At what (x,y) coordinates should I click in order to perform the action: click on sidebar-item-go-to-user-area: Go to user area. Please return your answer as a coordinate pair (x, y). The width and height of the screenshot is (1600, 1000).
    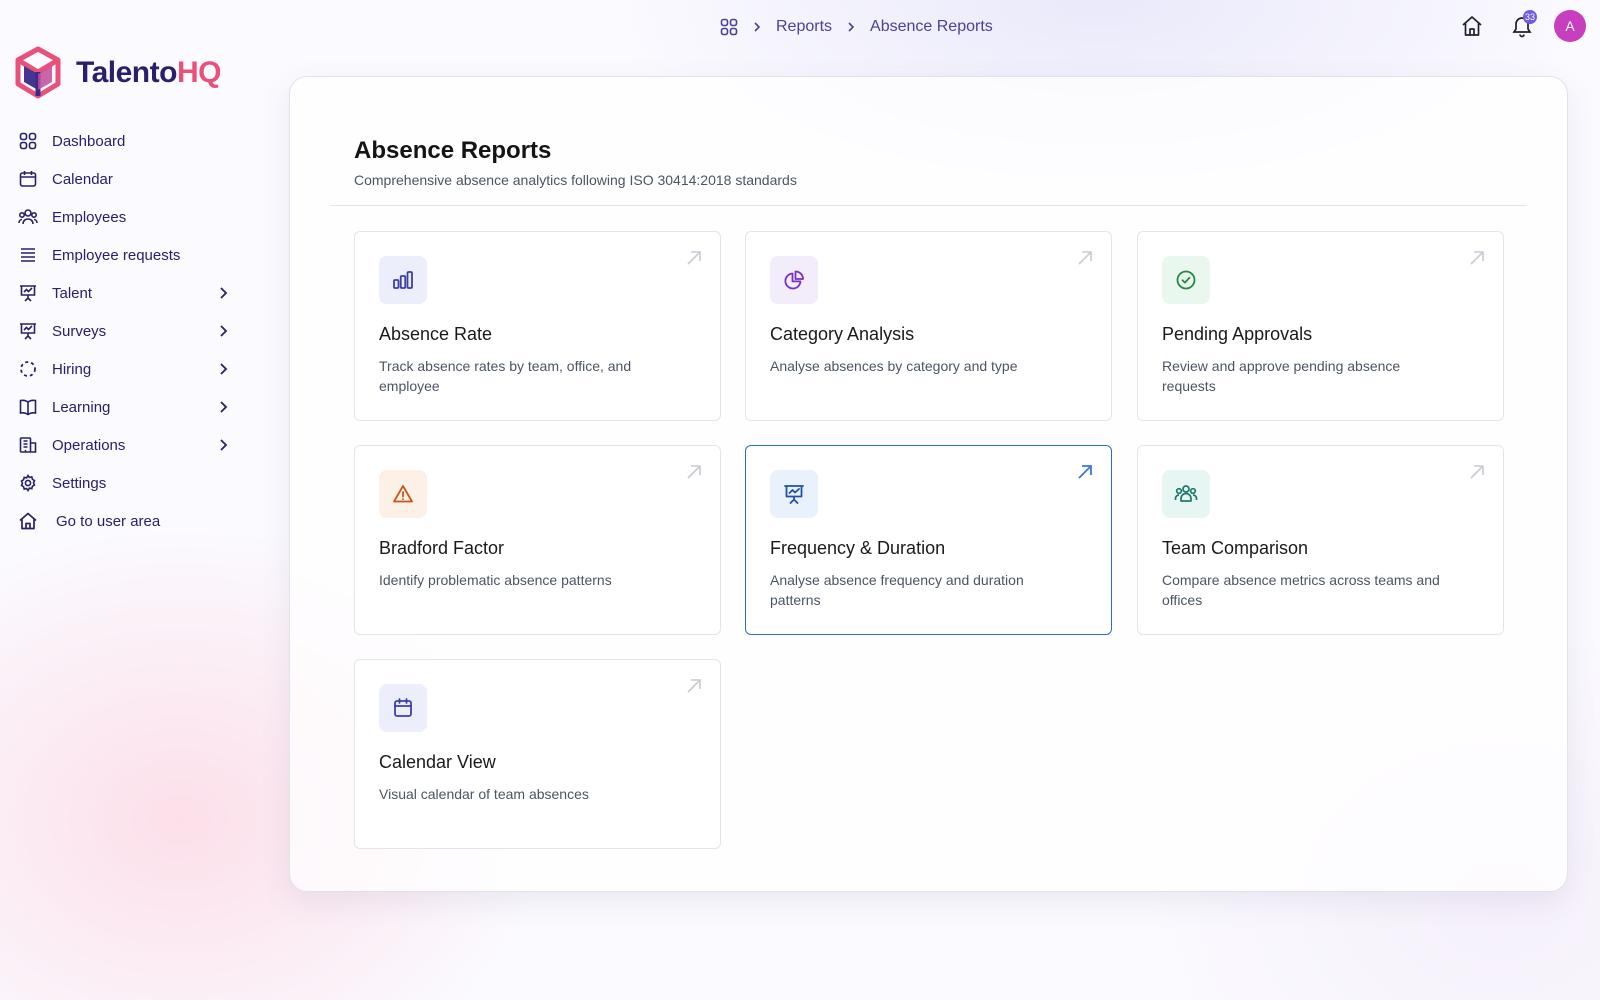
    Looking at the image, I should click on (129, 521).